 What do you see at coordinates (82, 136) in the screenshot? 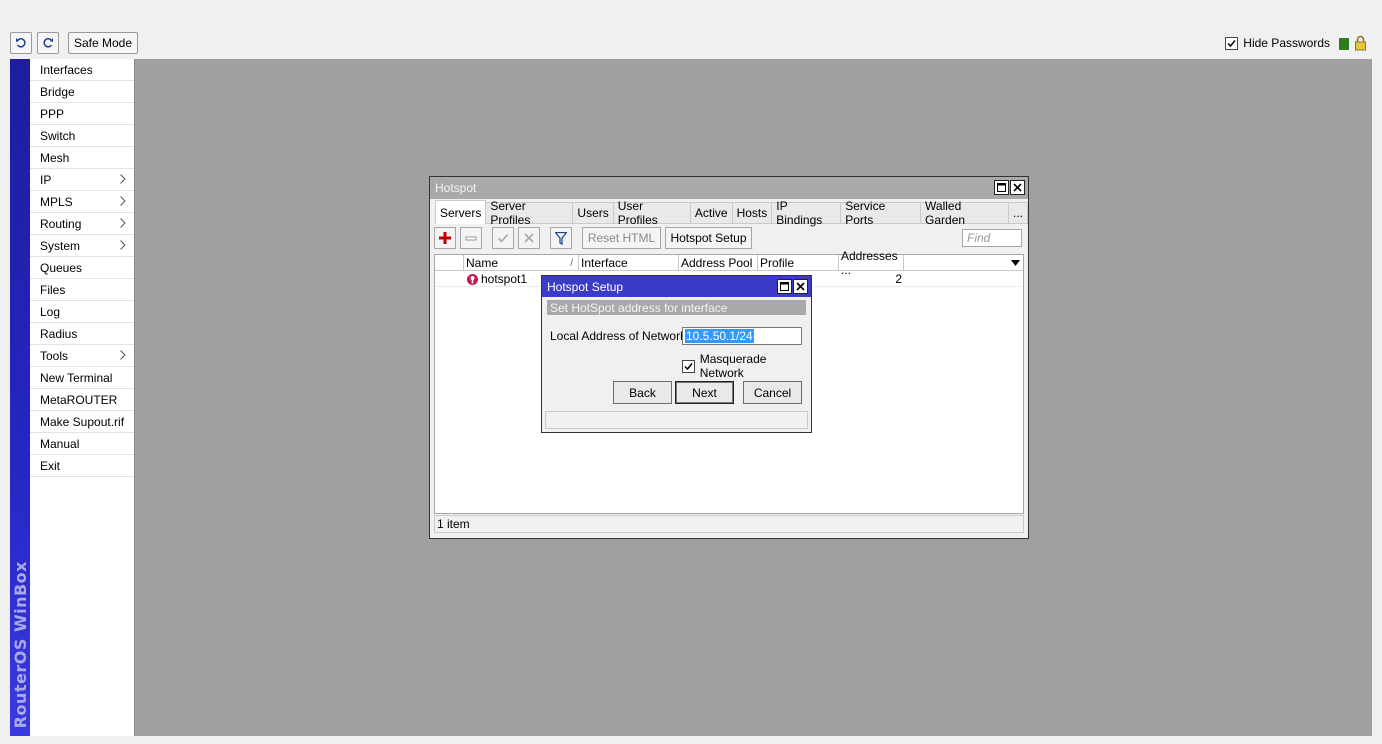
I see `sidebar-item-switch: Switch` at bounding box center [82, 136].